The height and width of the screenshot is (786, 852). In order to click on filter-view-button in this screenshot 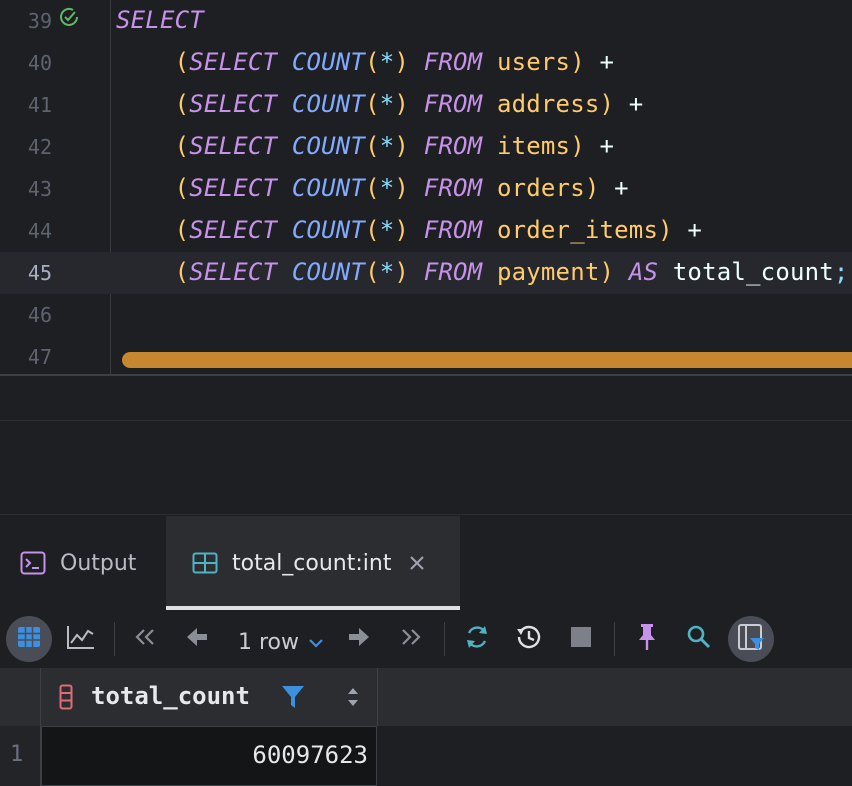, I will do `click(751, 639)`.